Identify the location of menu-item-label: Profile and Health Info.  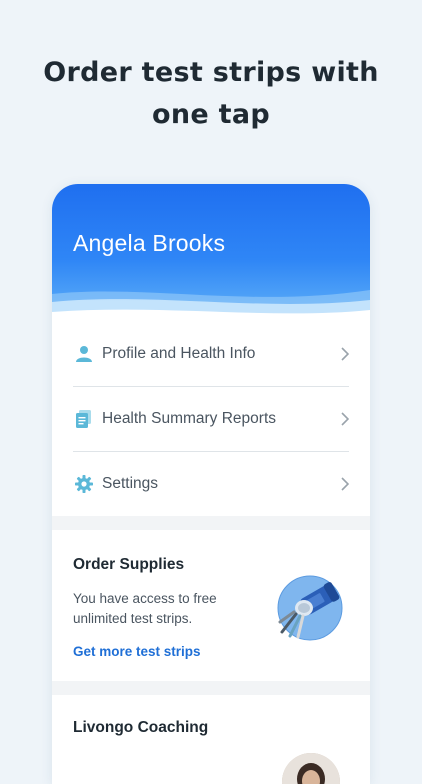
(179, 353).